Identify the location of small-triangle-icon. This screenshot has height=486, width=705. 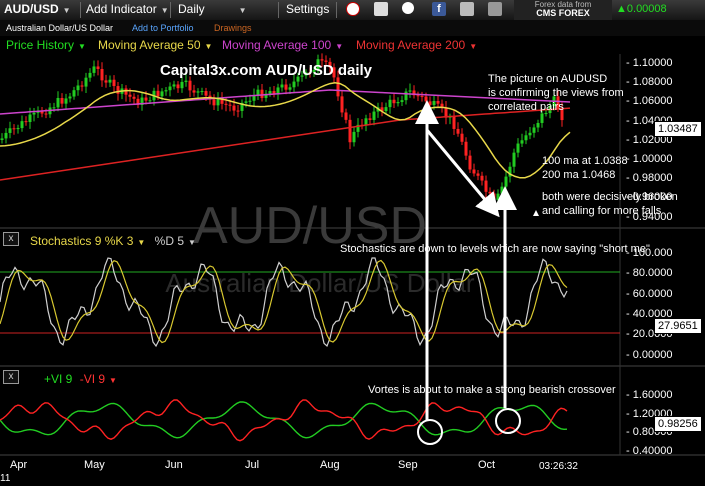
(536, 213).